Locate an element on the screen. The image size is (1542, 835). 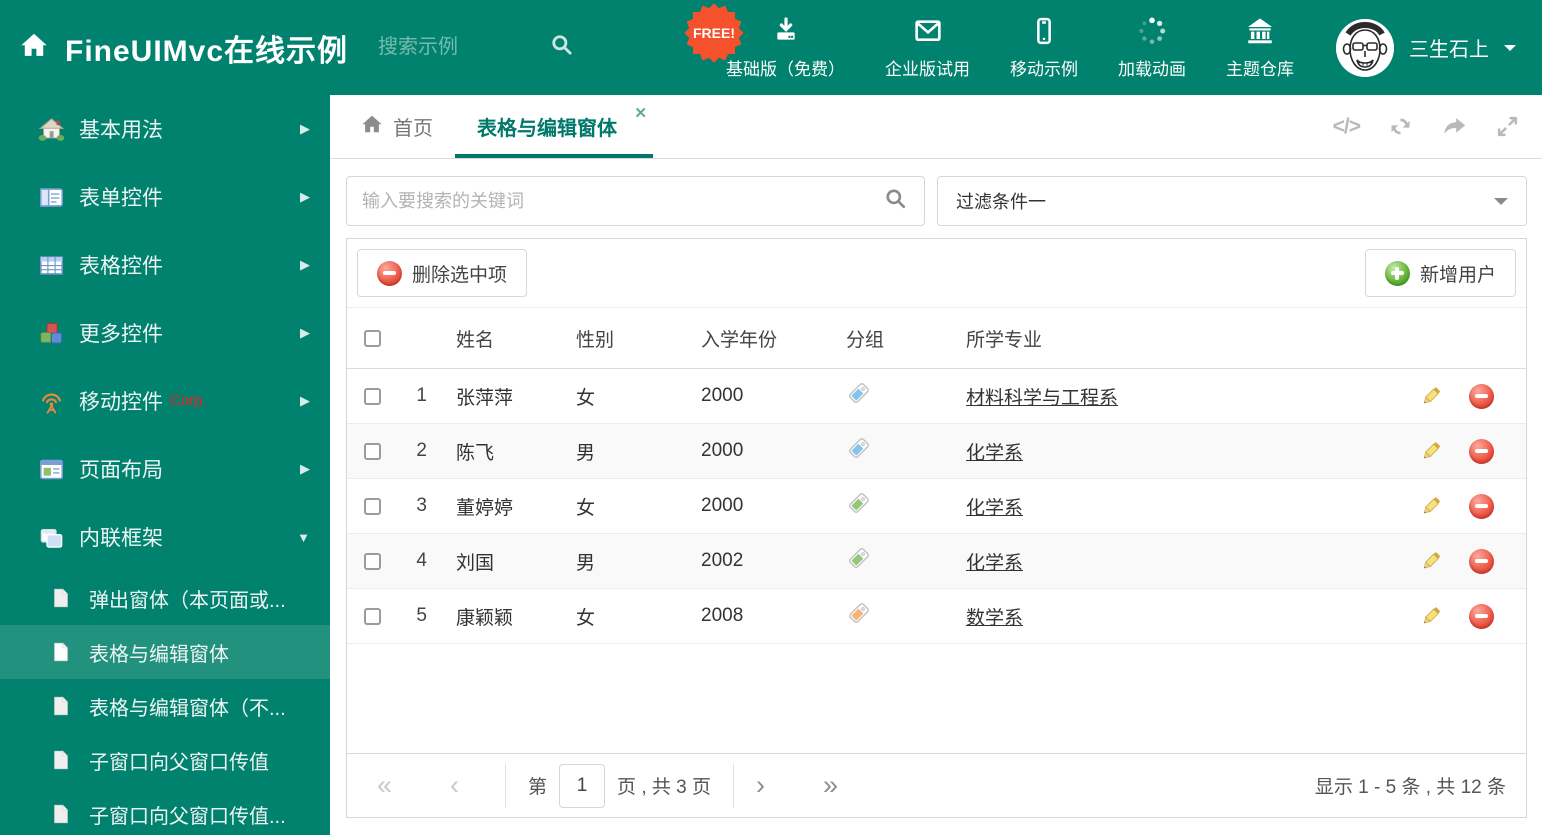
table-row: 5 康颖颖 女 2008 数学系 is located at coordinates (936, 616).